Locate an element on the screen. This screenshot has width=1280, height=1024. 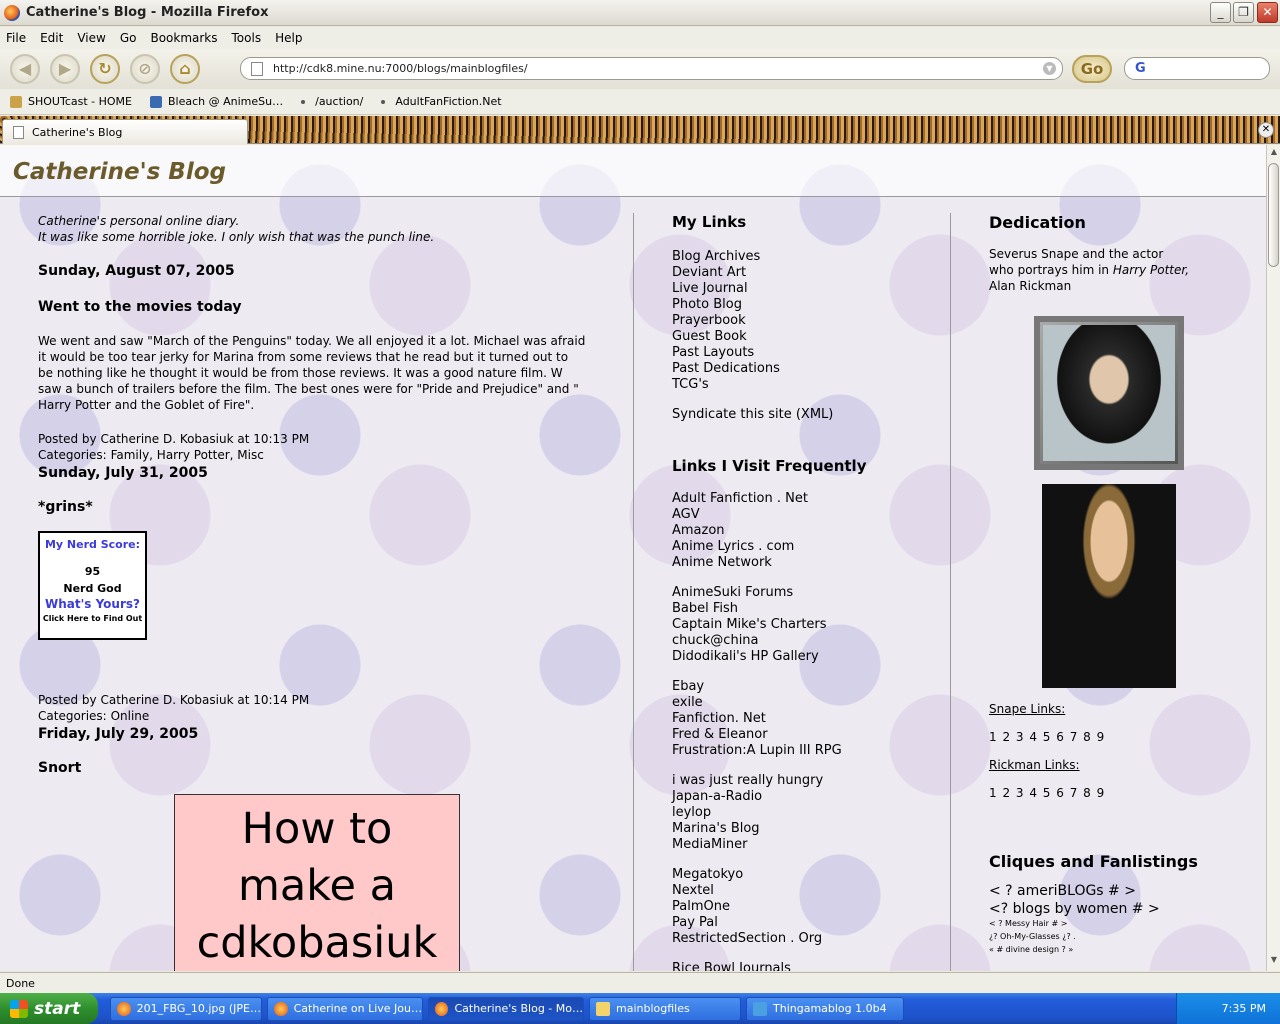
frequent-link-item: chuck@china is located at coordinates (802, 641).